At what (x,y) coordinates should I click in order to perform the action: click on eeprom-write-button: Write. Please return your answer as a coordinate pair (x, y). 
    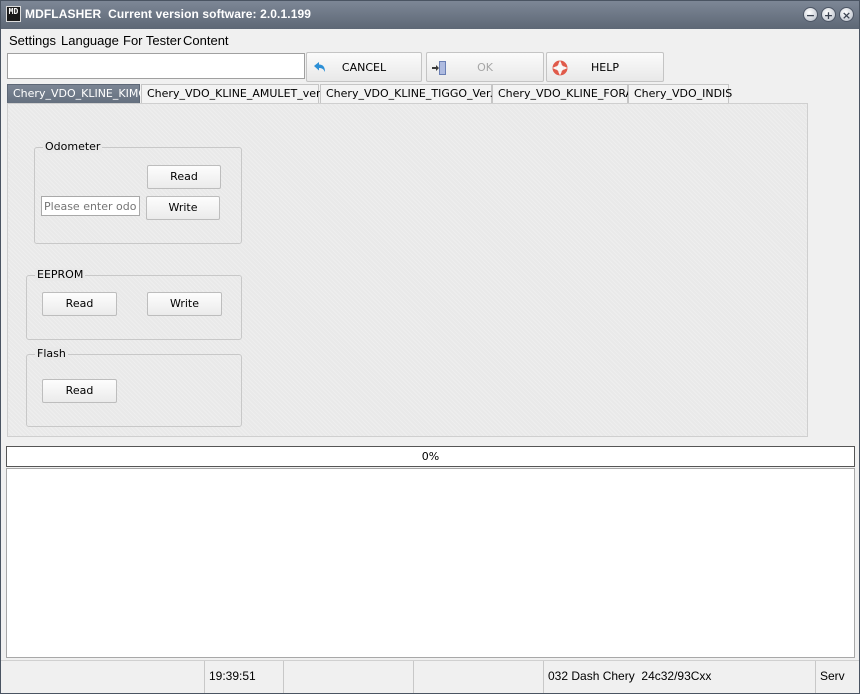
    Looking at the image, I should click on (184, 304).